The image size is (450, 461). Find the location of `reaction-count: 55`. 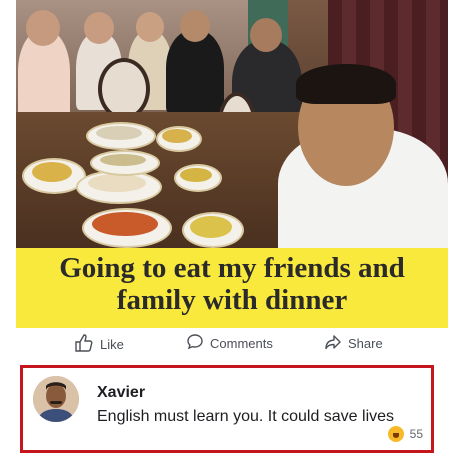

reaction-count: 55 is located at coordinates (416, 434).